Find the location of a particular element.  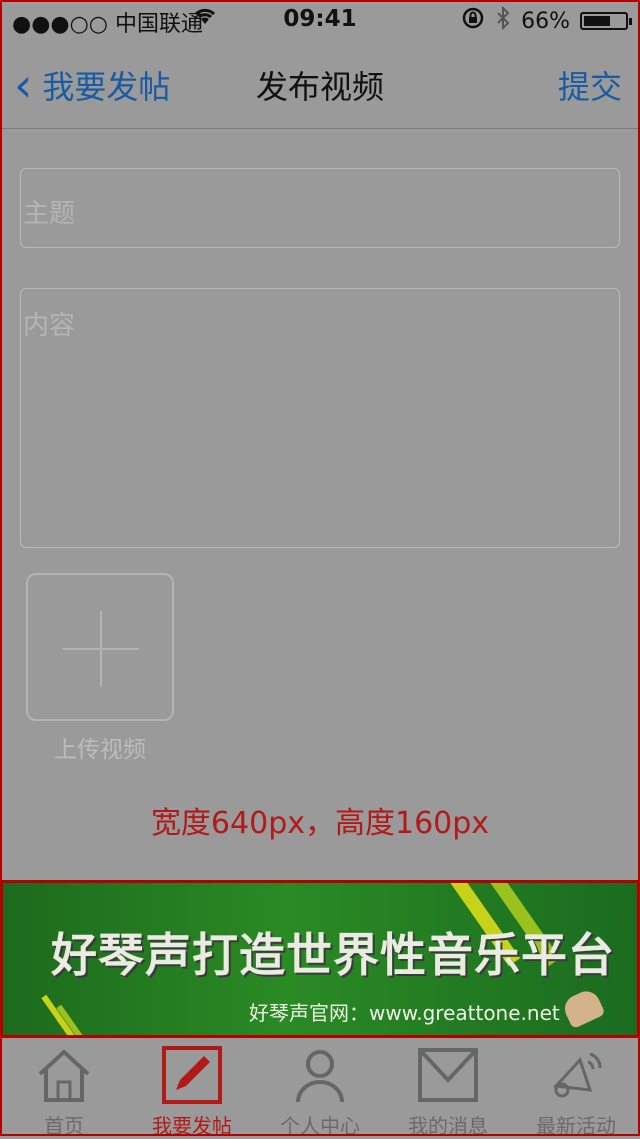

tab-messages-label: 我的消息 is located at coordinates (448, 1126).